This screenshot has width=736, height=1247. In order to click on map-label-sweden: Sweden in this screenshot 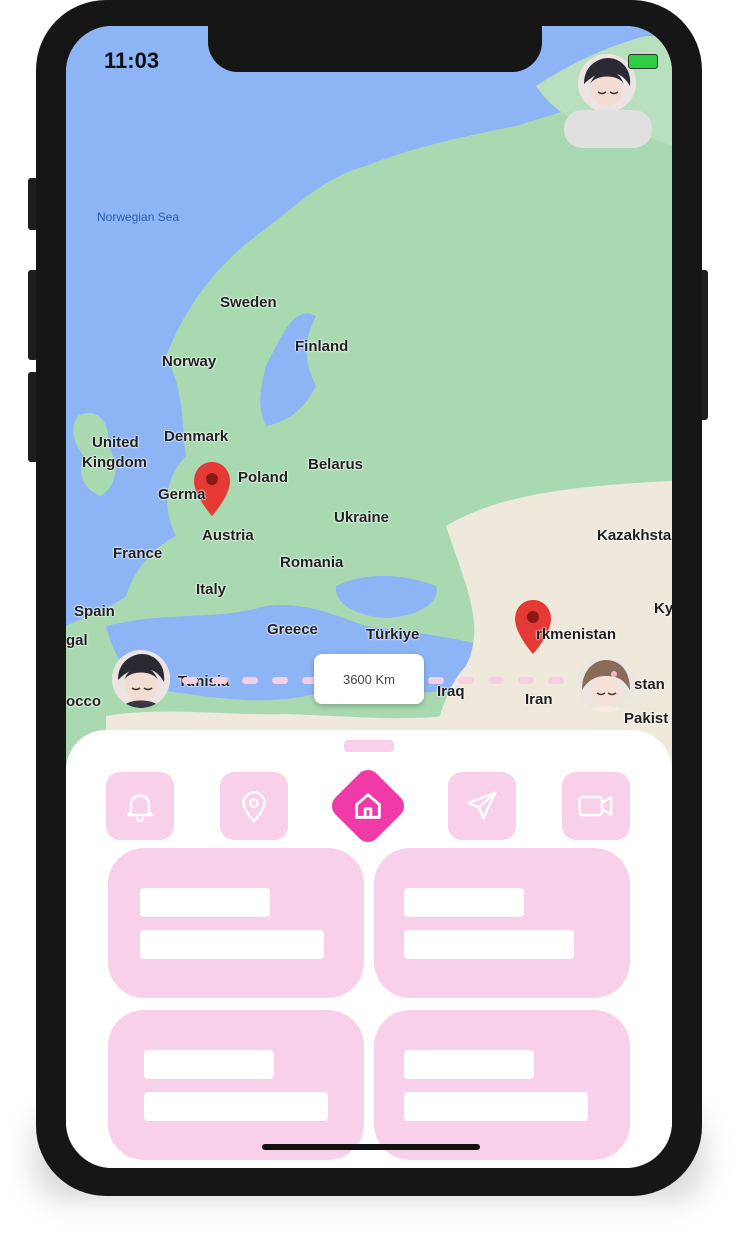, I will do `click(248, 302)`.